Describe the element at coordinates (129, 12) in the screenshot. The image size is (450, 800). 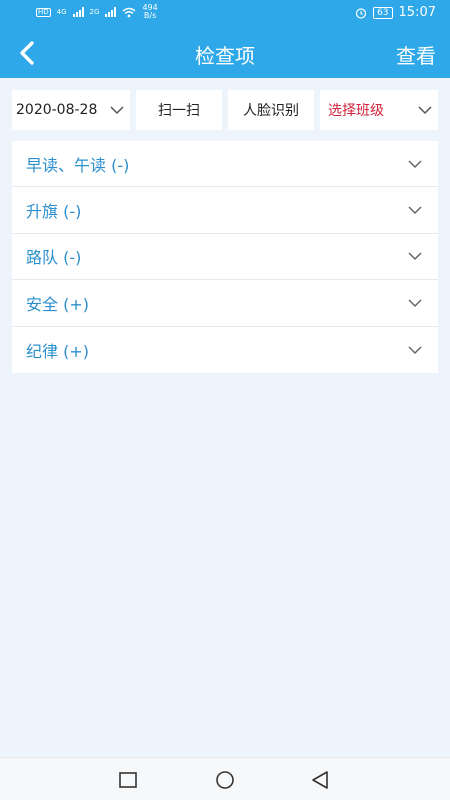
I see `wifi-icon` at that location.